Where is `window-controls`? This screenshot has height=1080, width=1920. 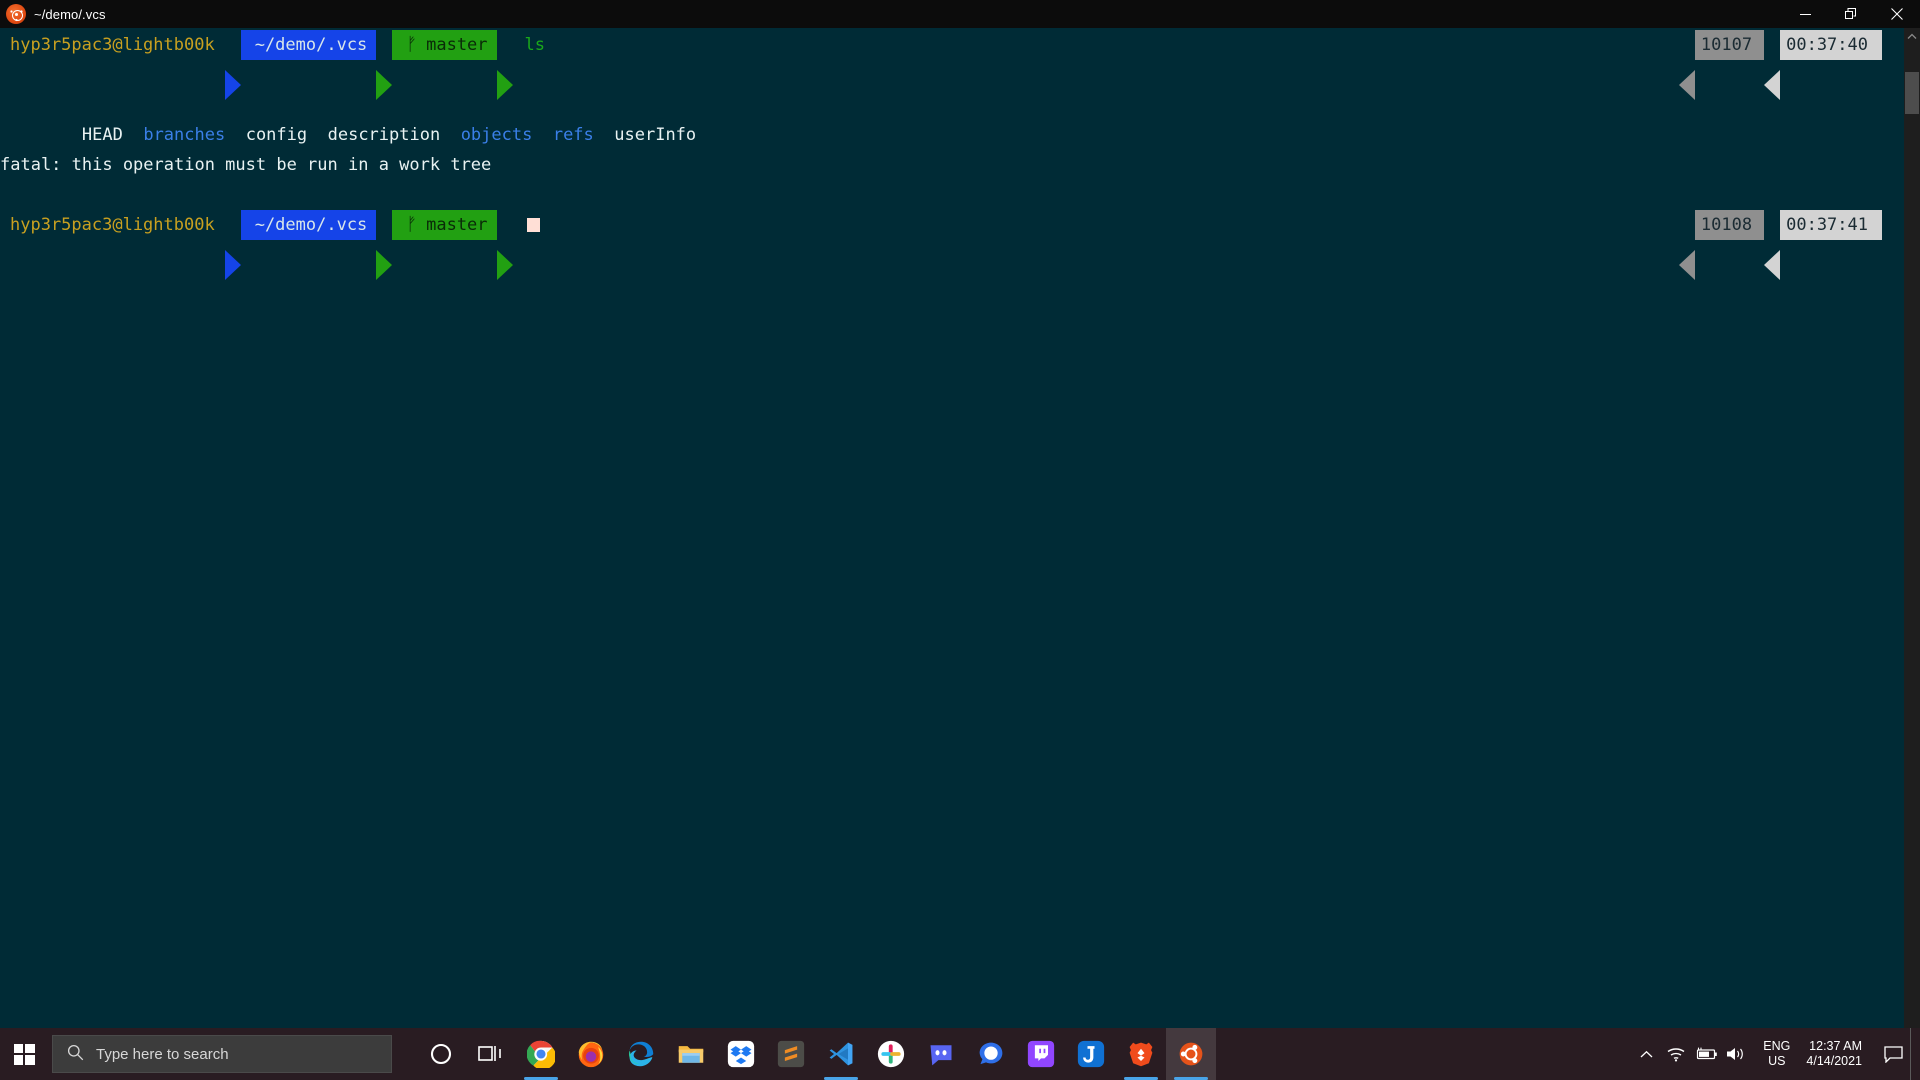 window-controls is located at coordinates (1851, 14).